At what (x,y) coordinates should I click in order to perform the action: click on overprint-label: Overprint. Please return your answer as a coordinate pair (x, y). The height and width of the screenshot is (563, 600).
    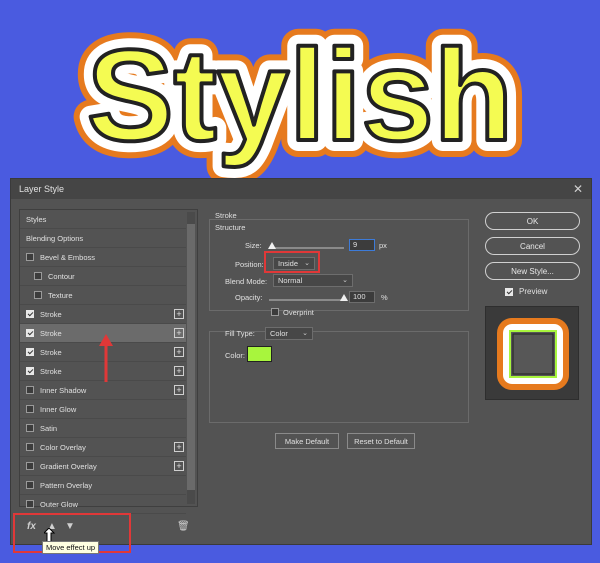
    Looking at the image, I should click on (298, 312).